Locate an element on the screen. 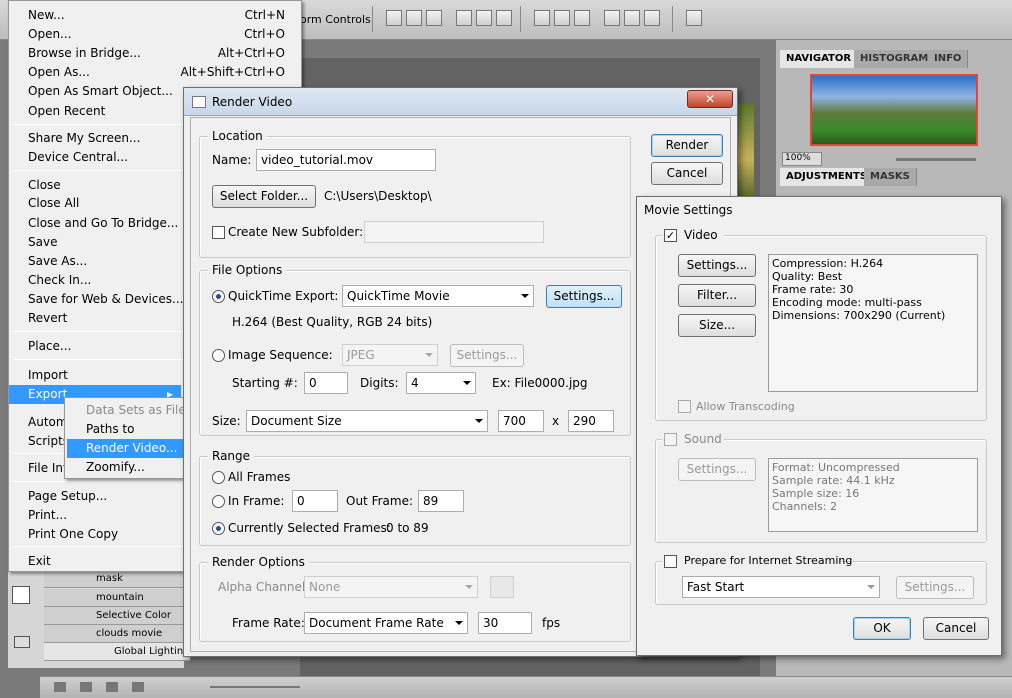 This screenshot has height=698, width=1012. align-bottom-icon is located at coordinates (434, 18).